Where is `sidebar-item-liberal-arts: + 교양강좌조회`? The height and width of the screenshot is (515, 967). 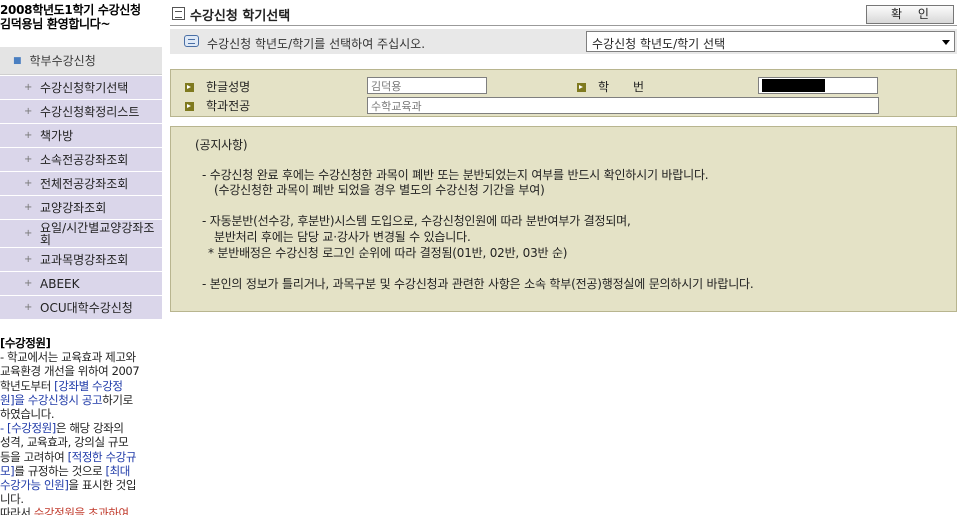
sidebar-item-liberal-arts: + 교양강좌조회 is located at coordinates (81, 208).